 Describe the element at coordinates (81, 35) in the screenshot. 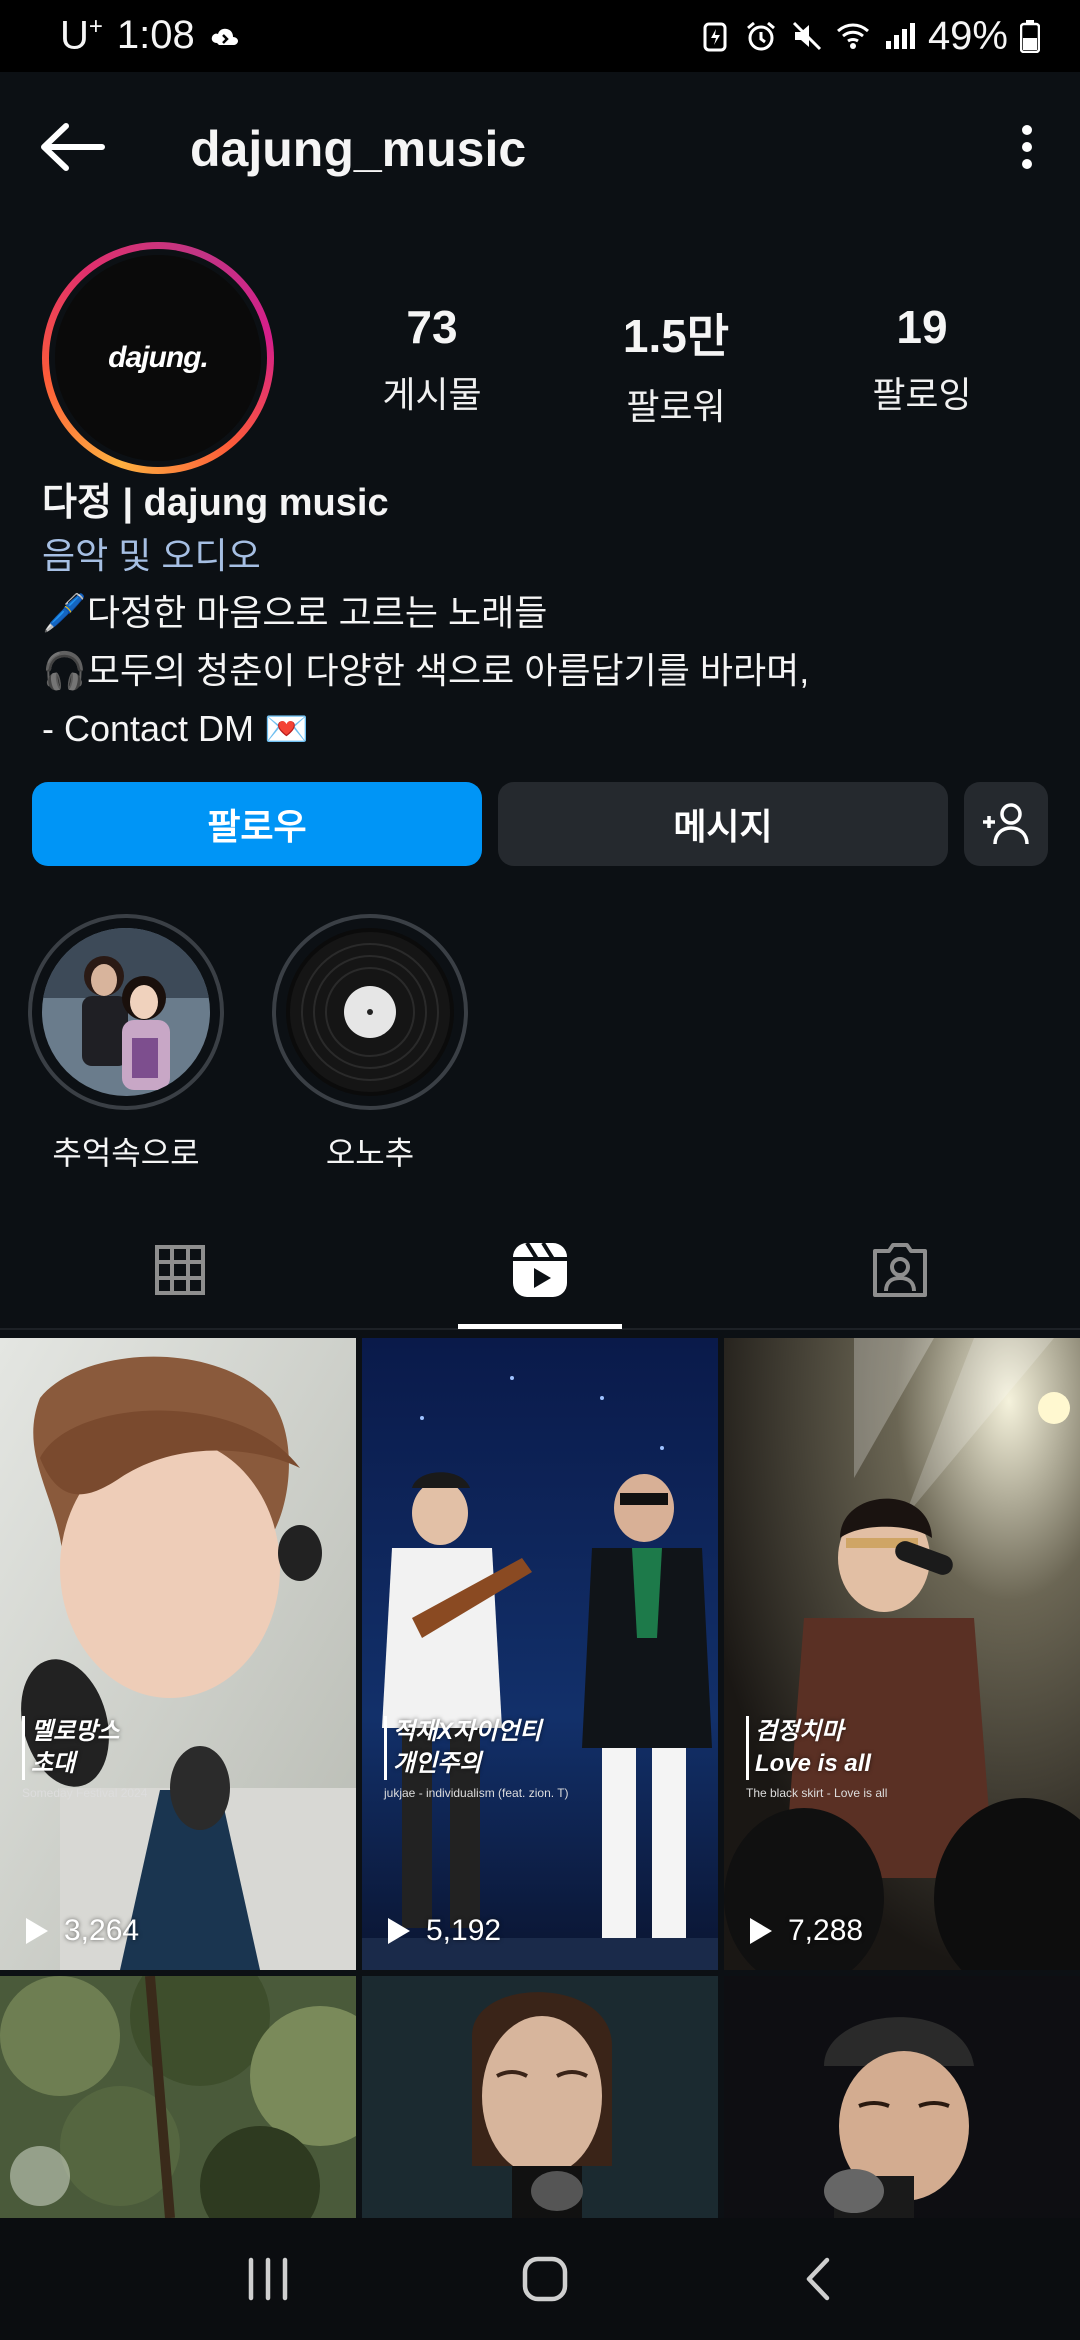

I see `carrier-label: U+` at that location.